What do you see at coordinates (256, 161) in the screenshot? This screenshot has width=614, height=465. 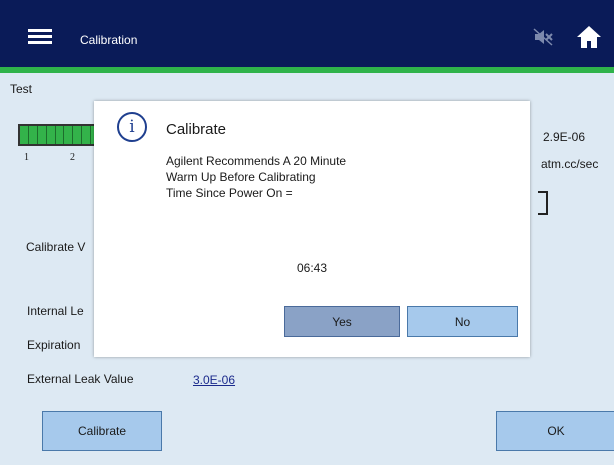 I see `dialog-message-line: Agilent Recommends A 20 Minute` at bounding box center [256, 161].